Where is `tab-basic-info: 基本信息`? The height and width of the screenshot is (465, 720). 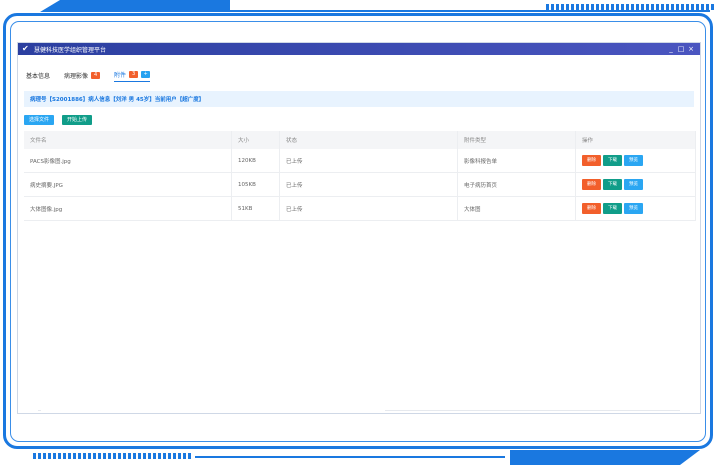 tab-basic-info: 基本信息 is located at coordinates (38, 76).